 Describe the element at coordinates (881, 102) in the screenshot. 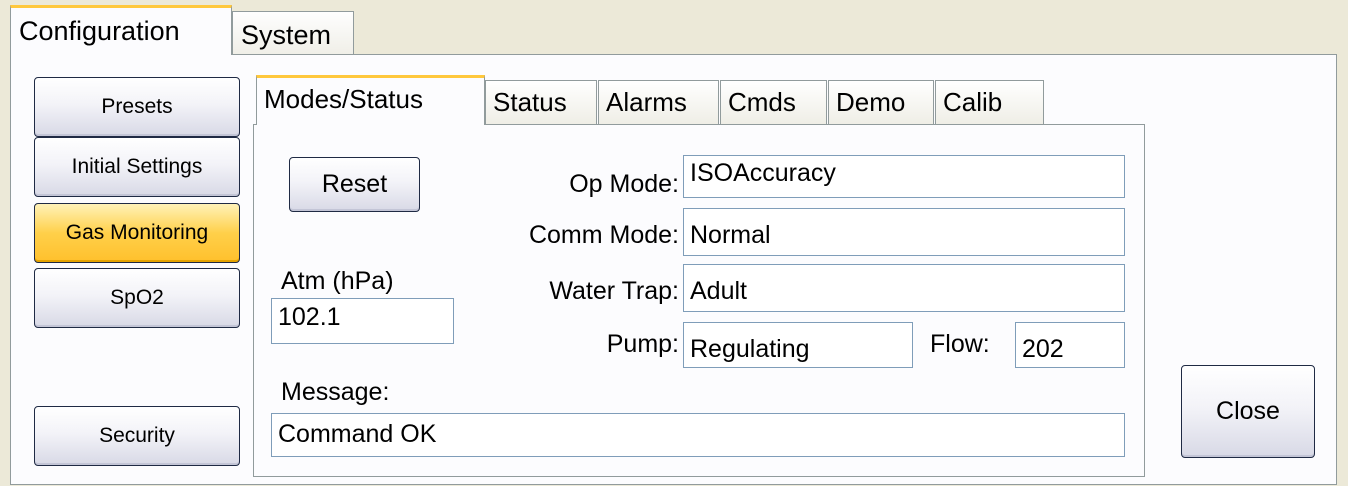

I see `tab-demo: Demo` at that location.